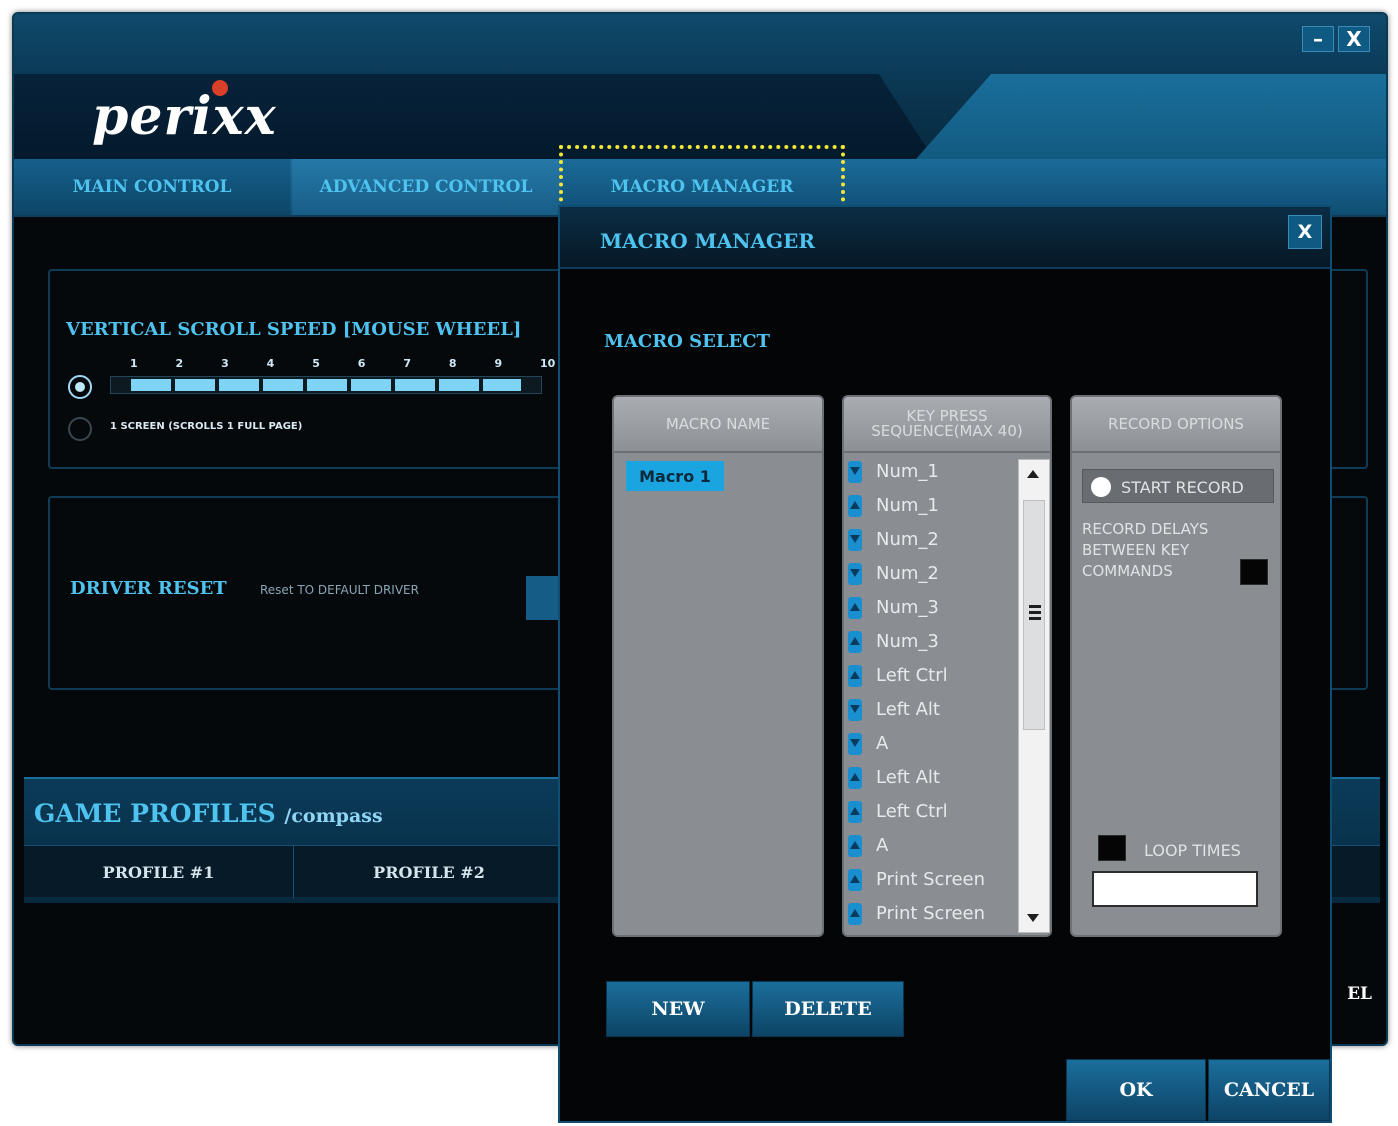 The image size is (1398, 1126). Describe the element at coordinates (339, 590) in the screenshot. I see `driver-reset-text: Reset TO DEFAULT DRIVER` at that location.